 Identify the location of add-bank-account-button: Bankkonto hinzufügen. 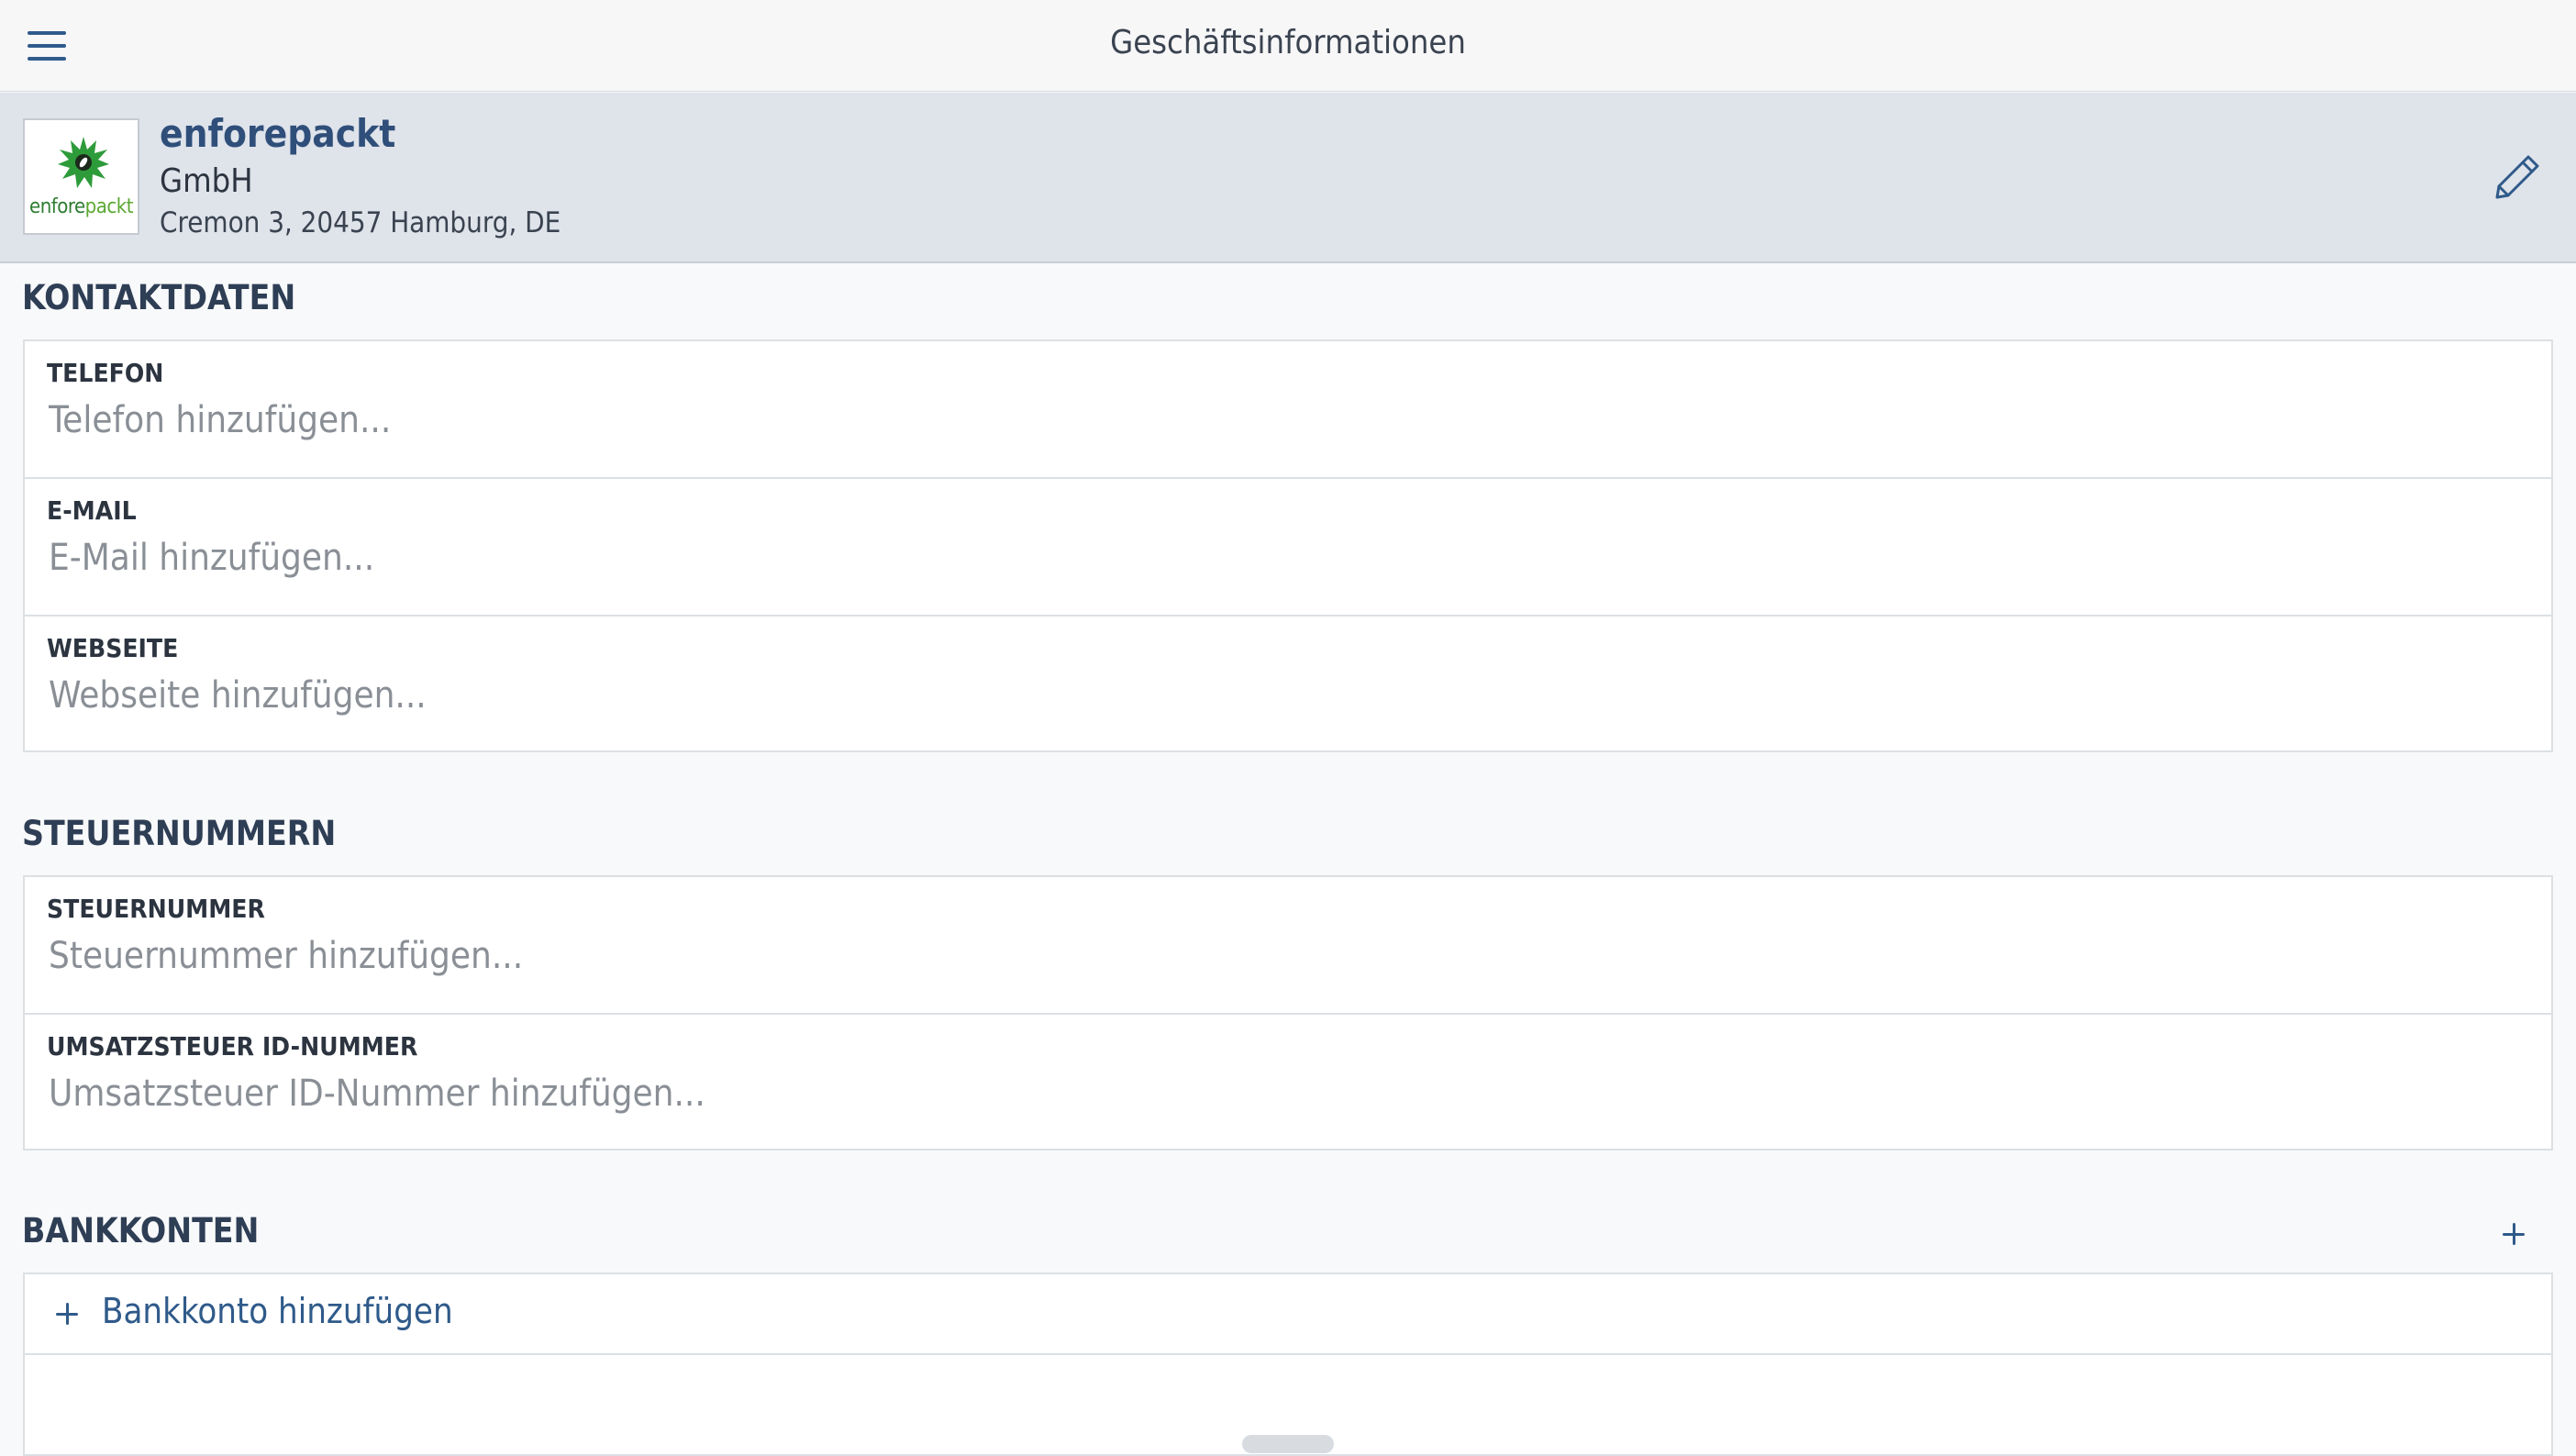
(1288, 1314).